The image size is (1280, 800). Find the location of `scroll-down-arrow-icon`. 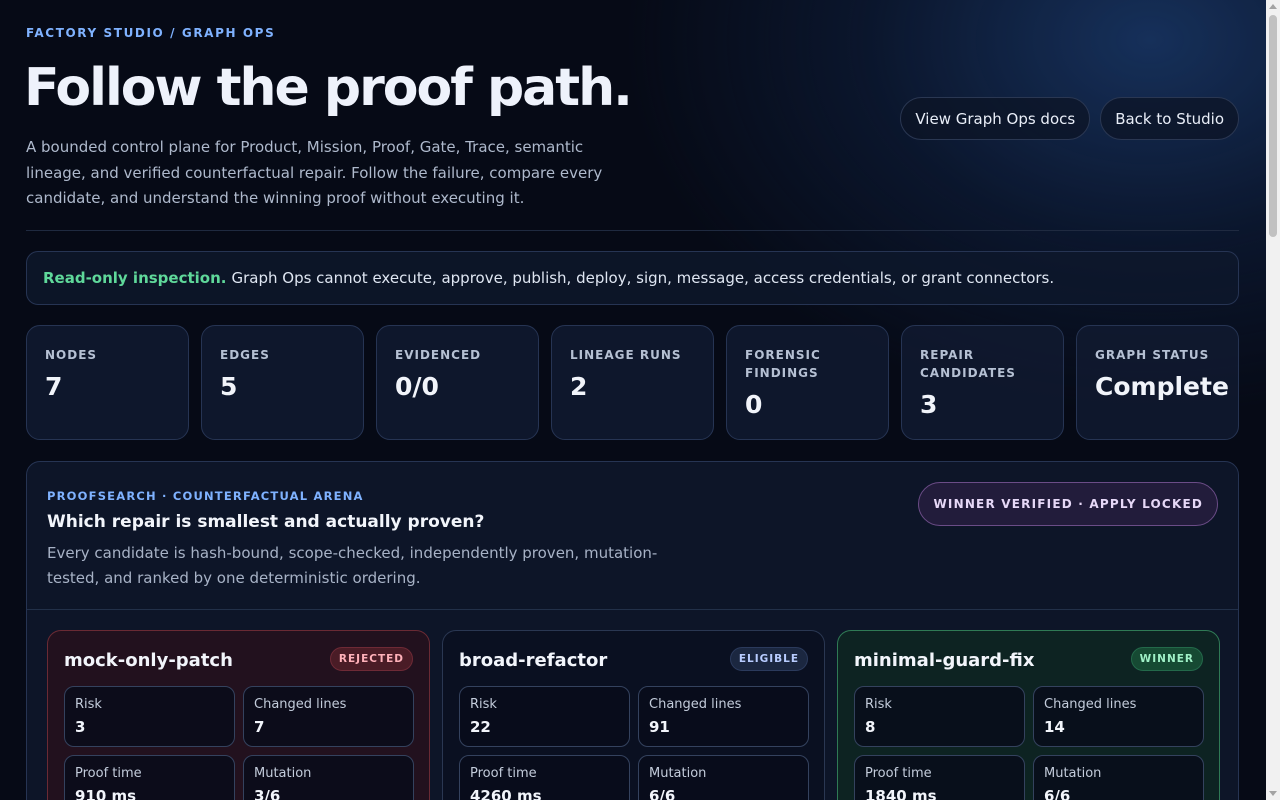

scroll-down-arrow-icon is located at coordinates (1273, 793).